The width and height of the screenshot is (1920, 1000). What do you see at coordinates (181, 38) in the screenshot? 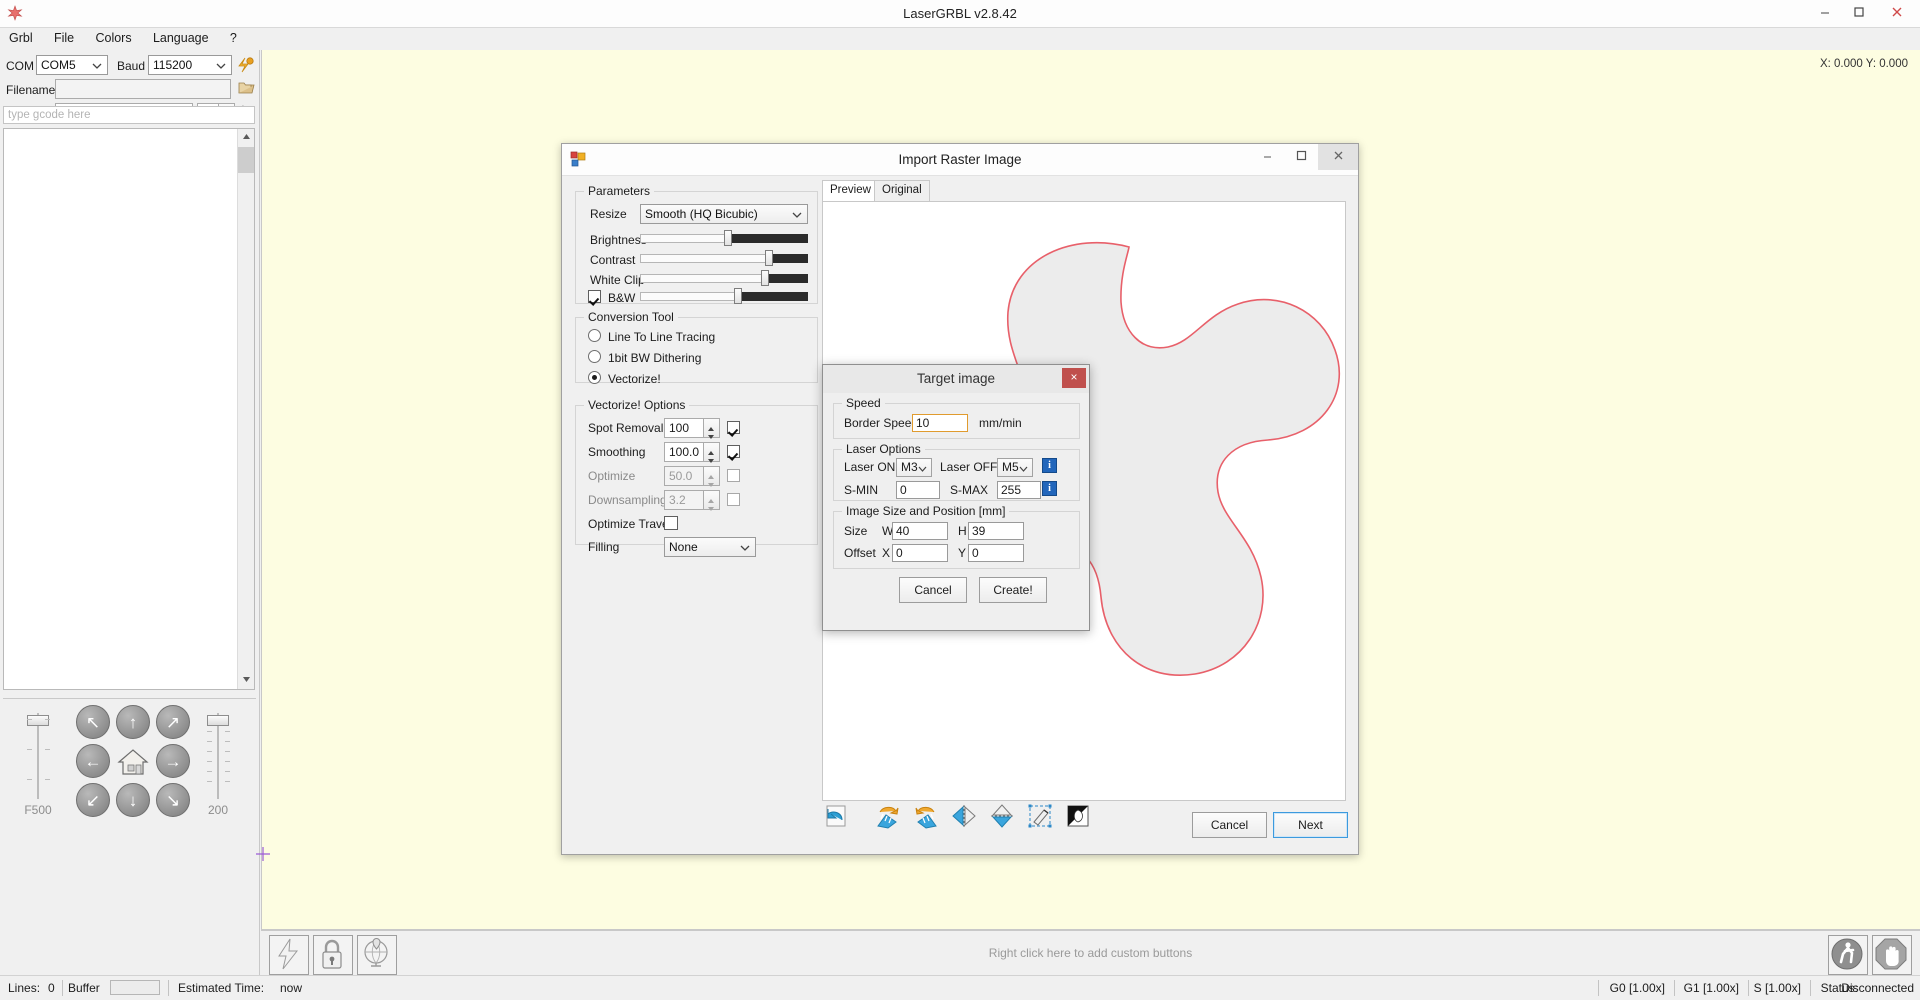
I see `menu-language: Language` at bounding box center [181, 38].